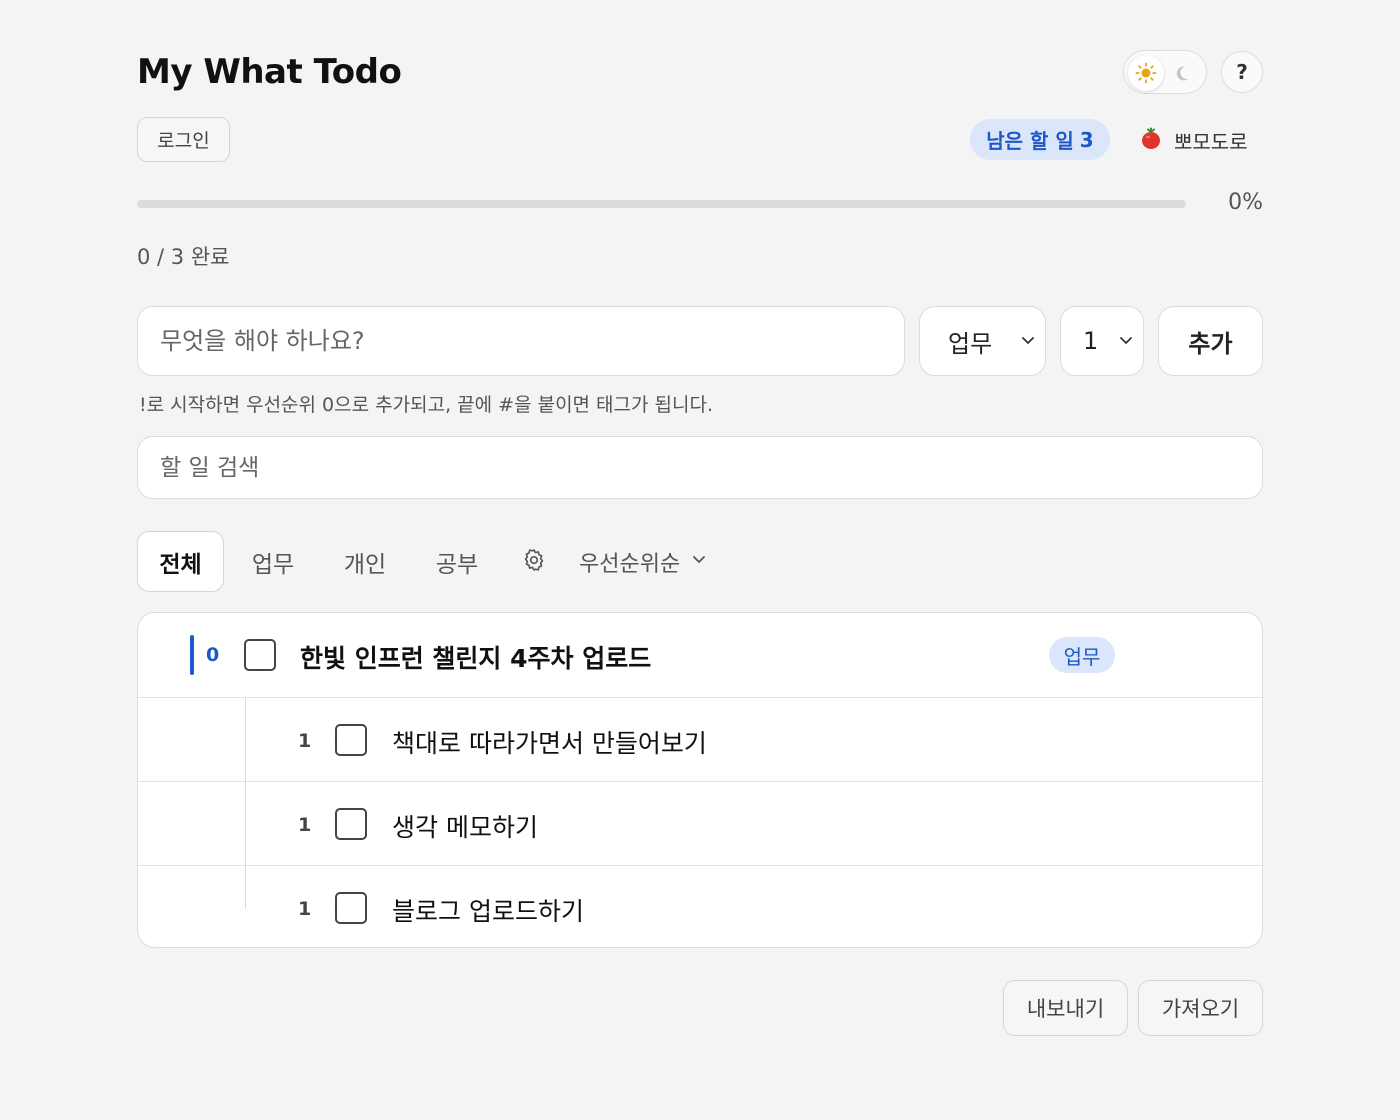  What do you see at coordinates (465, 826) in the screenshot?
I see `task-text: 생각 메모하기` at bounding box center [465, 826].